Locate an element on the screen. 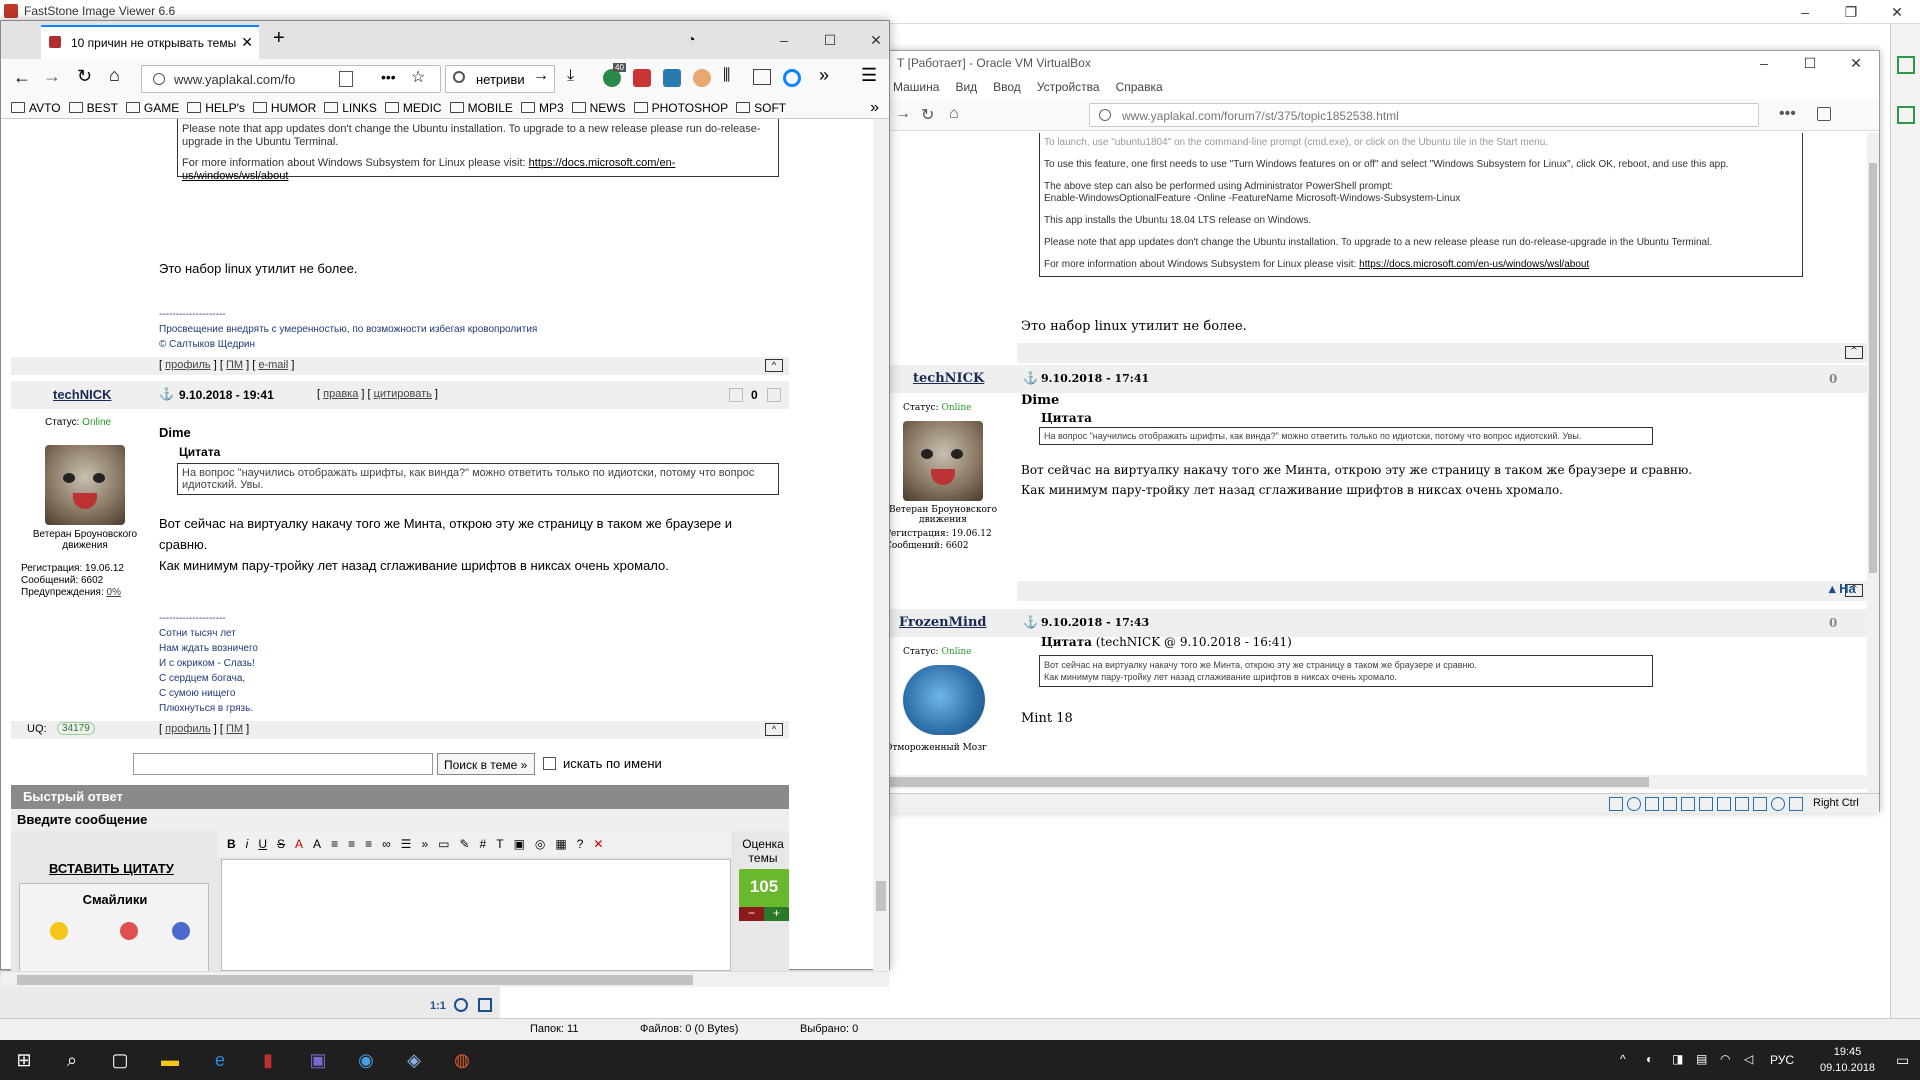  cite-link: цитировать is located at coordinates (403, 394).